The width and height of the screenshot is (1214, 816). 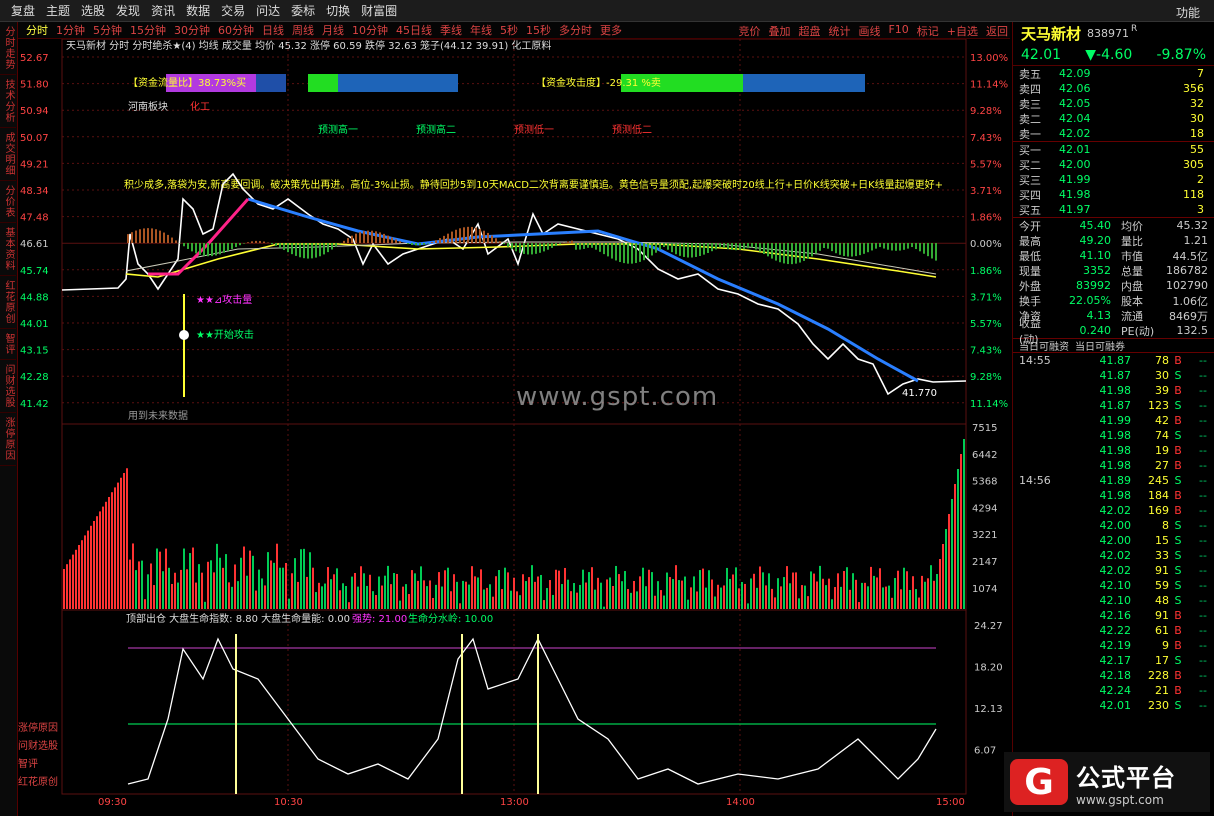 What do you see at coordinates (8, 386) in the screenshot?
I see `left-nav-item: 问财选股` at bounding box center [8, 386].